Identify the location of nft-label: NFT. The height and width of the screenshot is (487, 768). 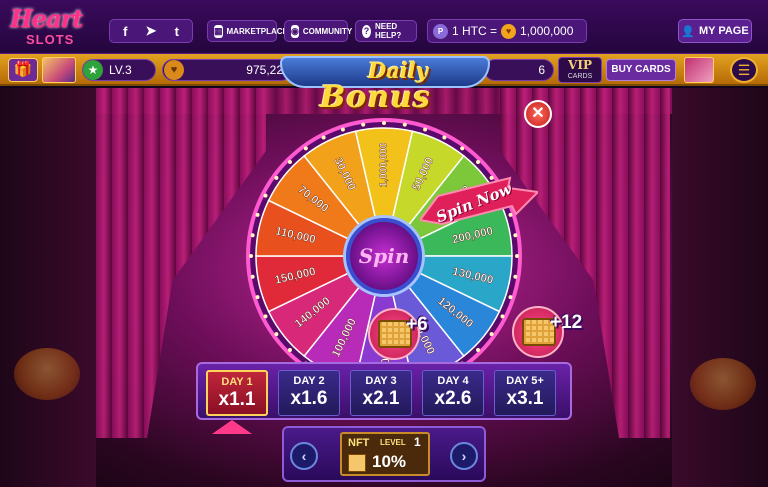
(359, 443).